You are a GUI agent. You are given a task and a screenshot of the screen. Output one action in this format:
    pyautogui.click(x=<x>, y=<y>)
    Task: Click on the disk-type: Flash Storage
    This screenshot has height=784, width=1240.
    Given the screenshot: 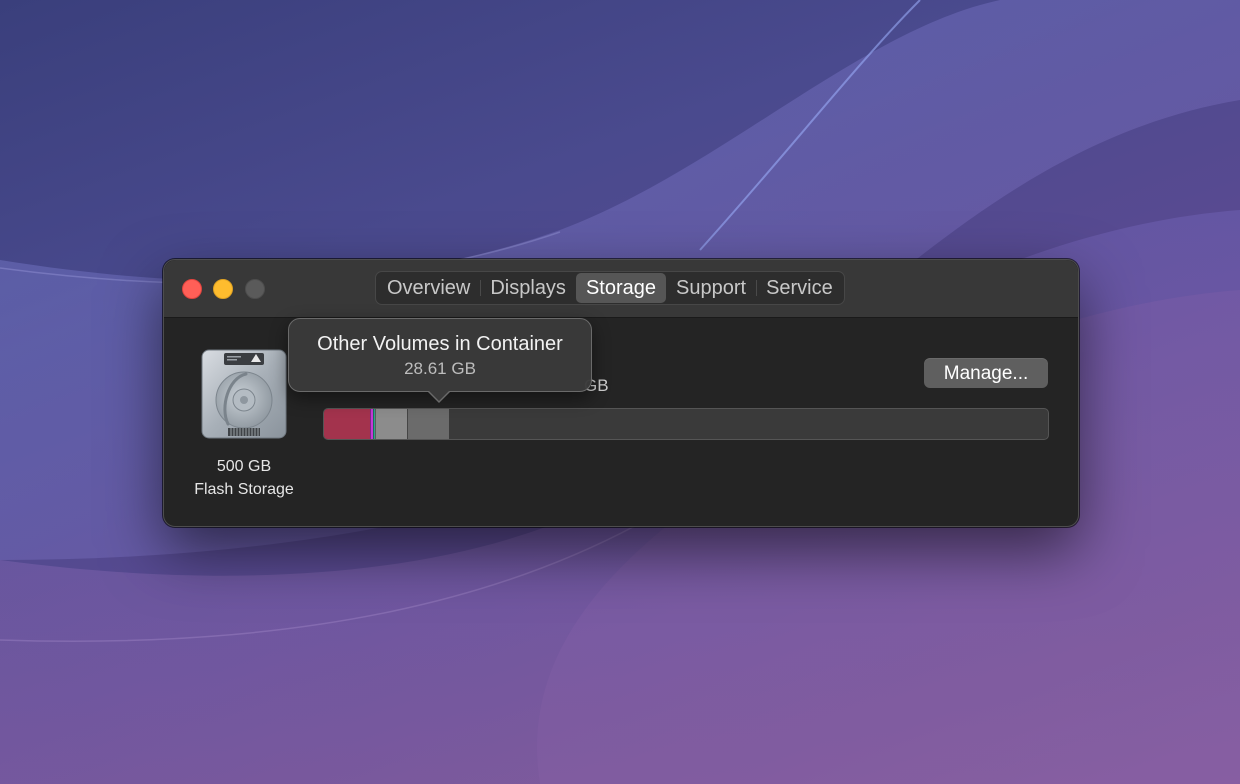 What is the action you would take?
    pyautogui.click(x=244, y=489)
    